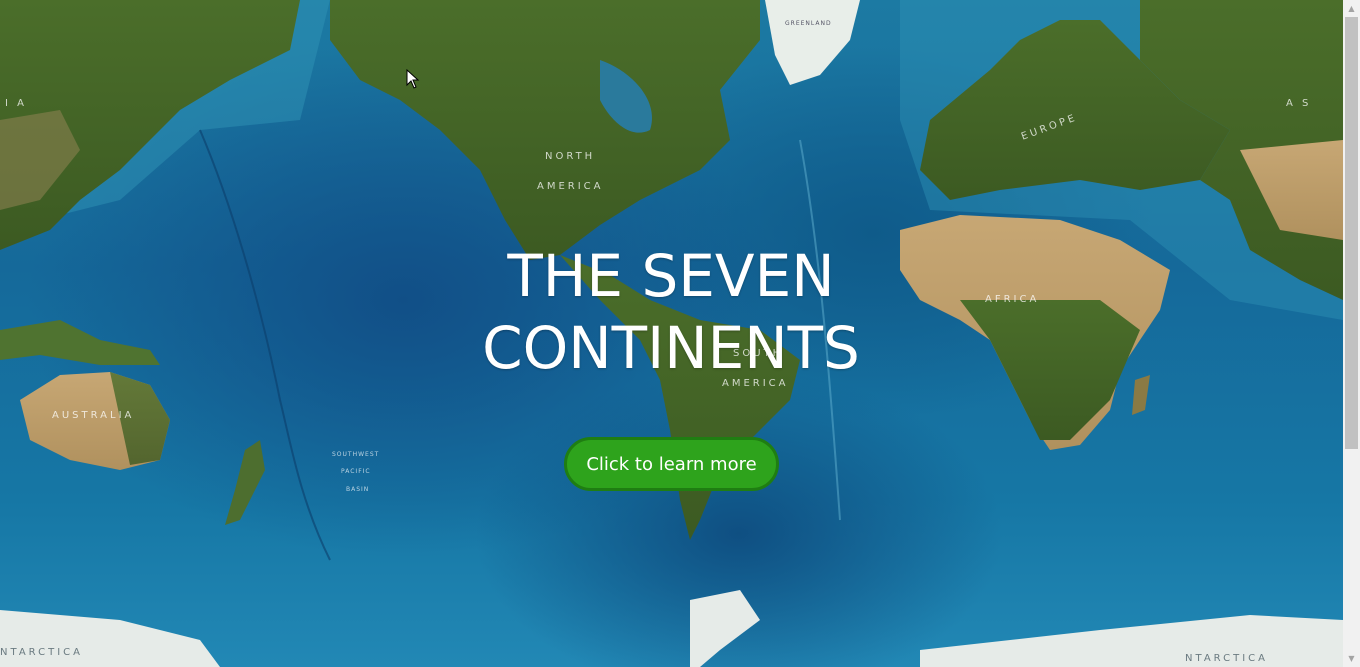 The height and width of the screenshot is (667, 1360). I want to click on scrollbar-thumb, so click(1351, 233).